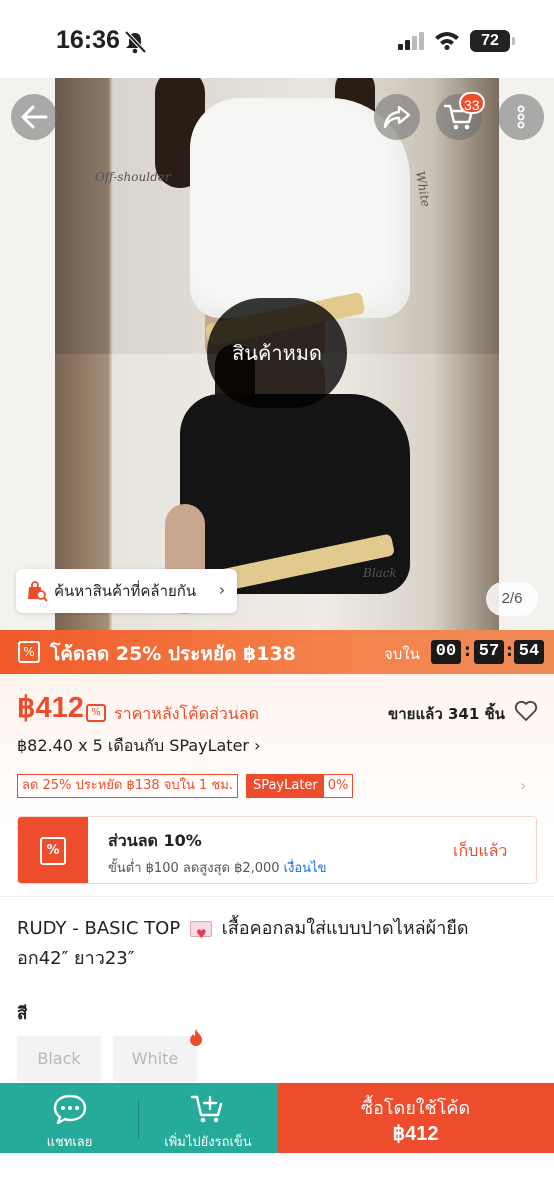  Describe the element at coordinates (99, 928) in the screenshot. I see `product-title-brand: RUDY - BASIC TOP` at that location.